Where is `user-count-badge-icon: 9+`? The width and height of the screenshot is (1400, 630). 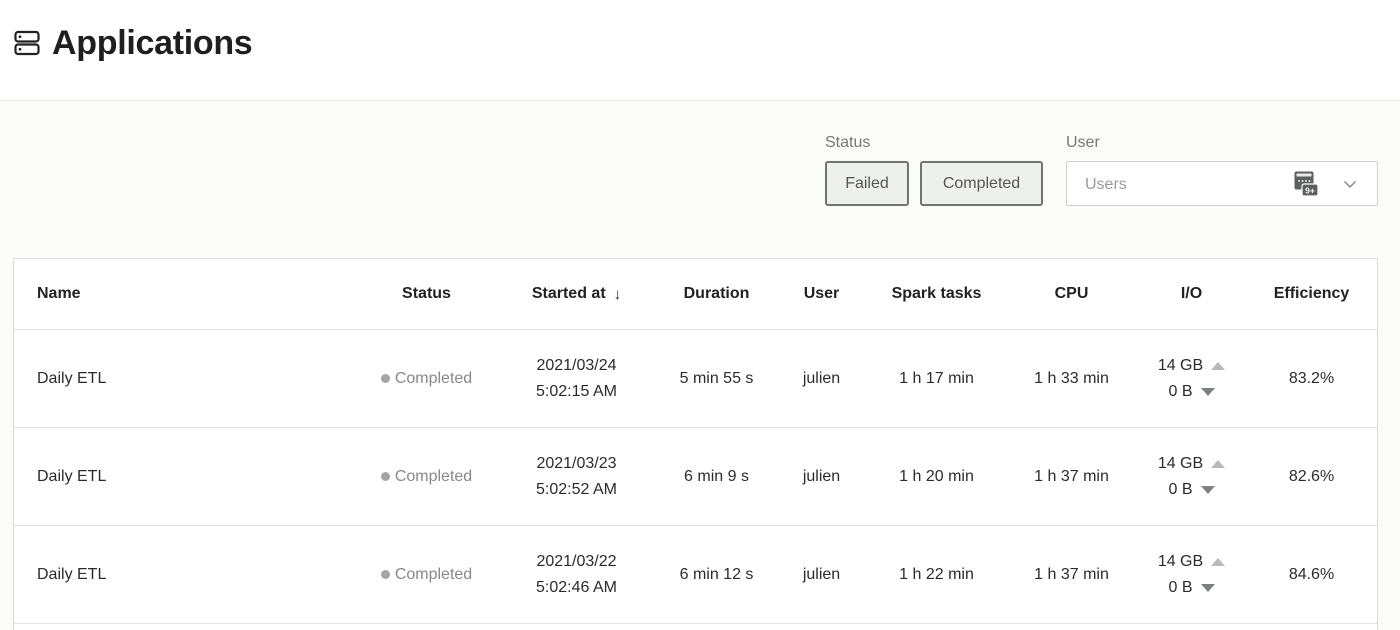 user-count-badge-icon: 9+ is located at coordinates (1306, 184).